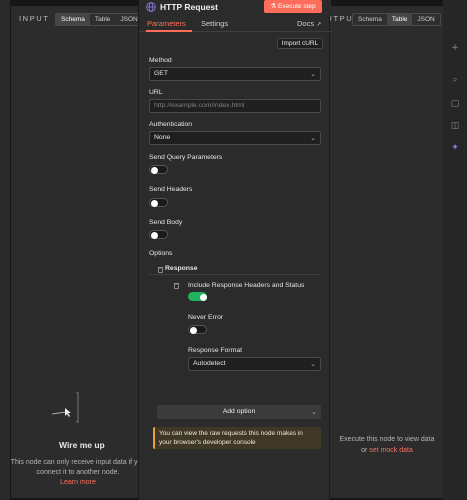 This screenshot has width=467, height=500. What do you see at coordinates (274, 6) in the screenshot?
I see `flask-icon: ⚗` at bounding box center [274, 6].